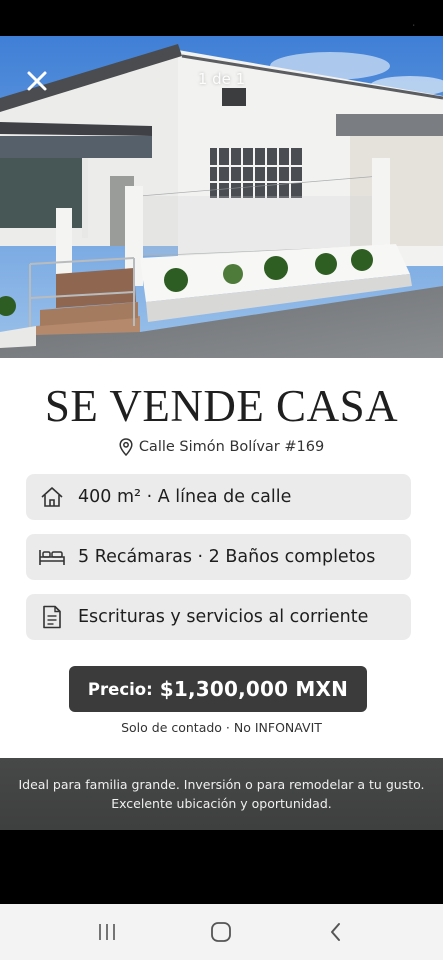 This screenshot has width=443, height=960. I want to click on address-text: Calle Simón Bolívar #169, so click(231, 447).